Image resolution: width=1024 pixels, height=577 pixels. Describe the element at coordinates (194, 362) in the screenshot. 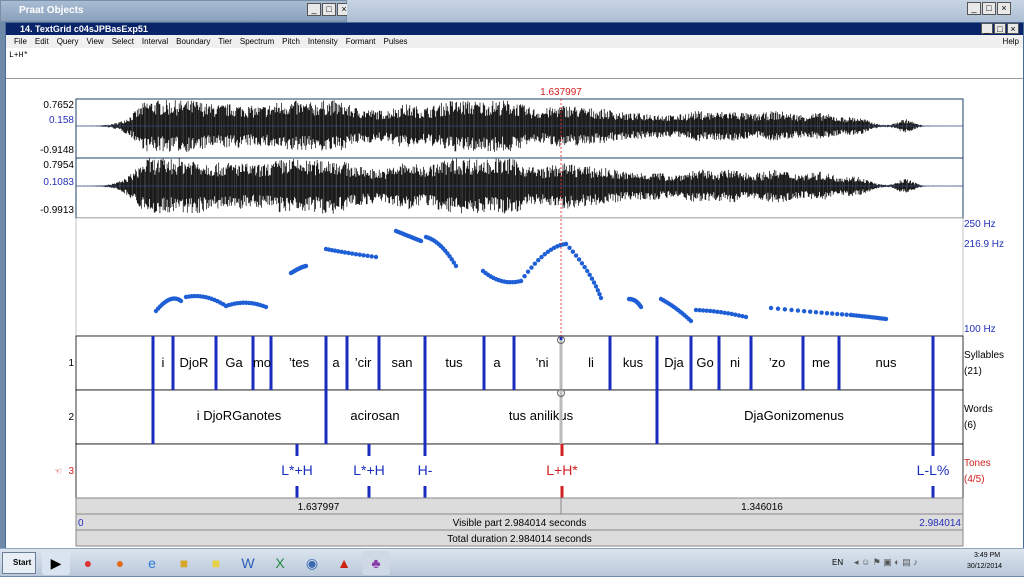

I see `syllable-label: DjoR` at that location.